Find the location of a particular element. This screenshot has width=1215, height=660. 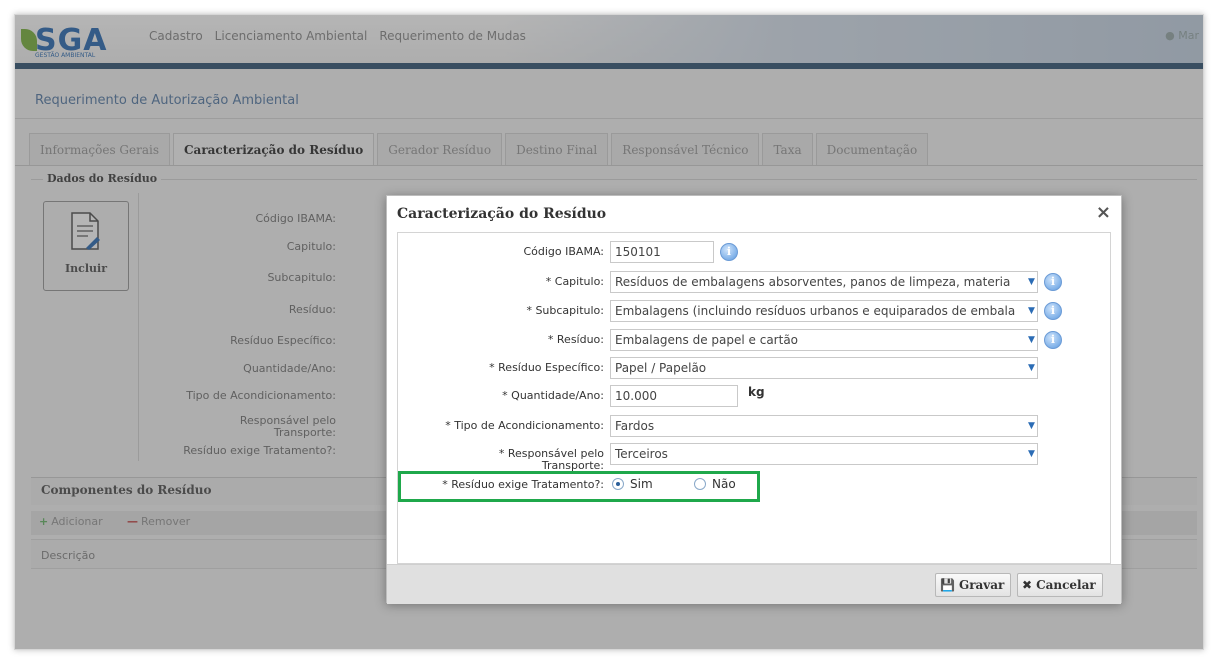

cancel-button: ✖ Cancelar is located at coordinates (1060, 585).